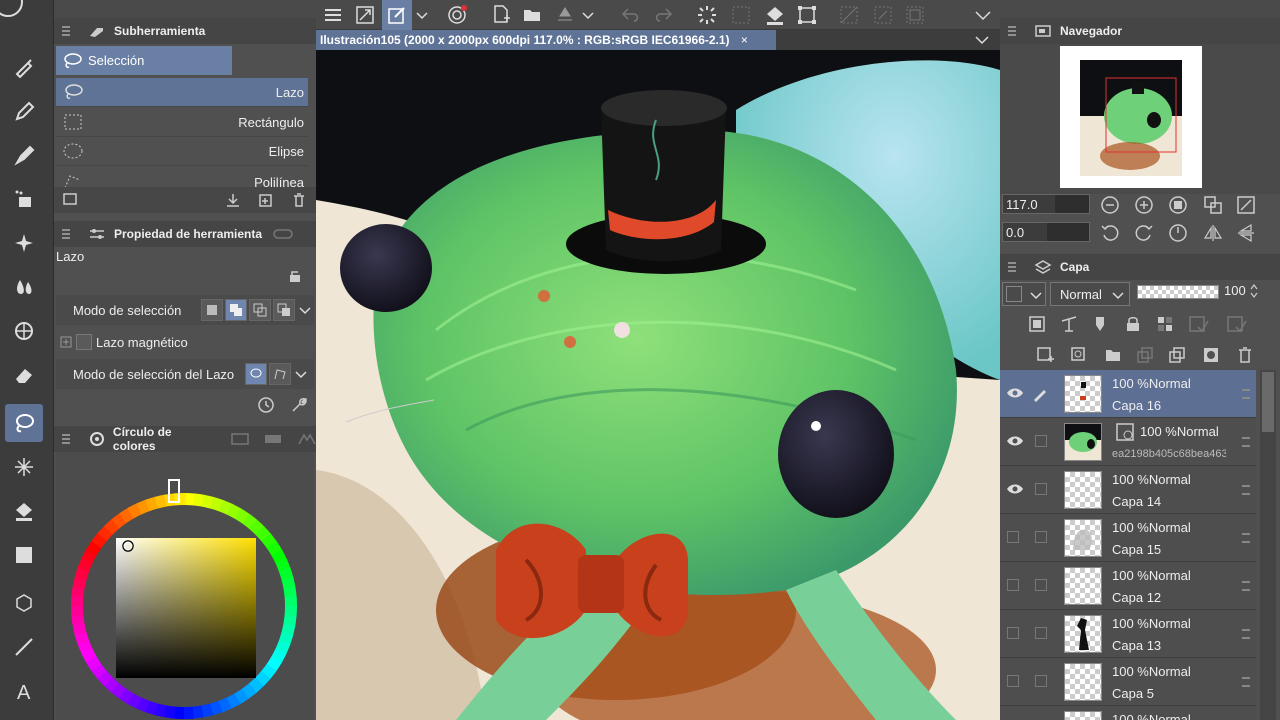  What do you see at coordinates (24, 647) in the screenshot?
I see `line-icon` at bounding box center [24, 647].